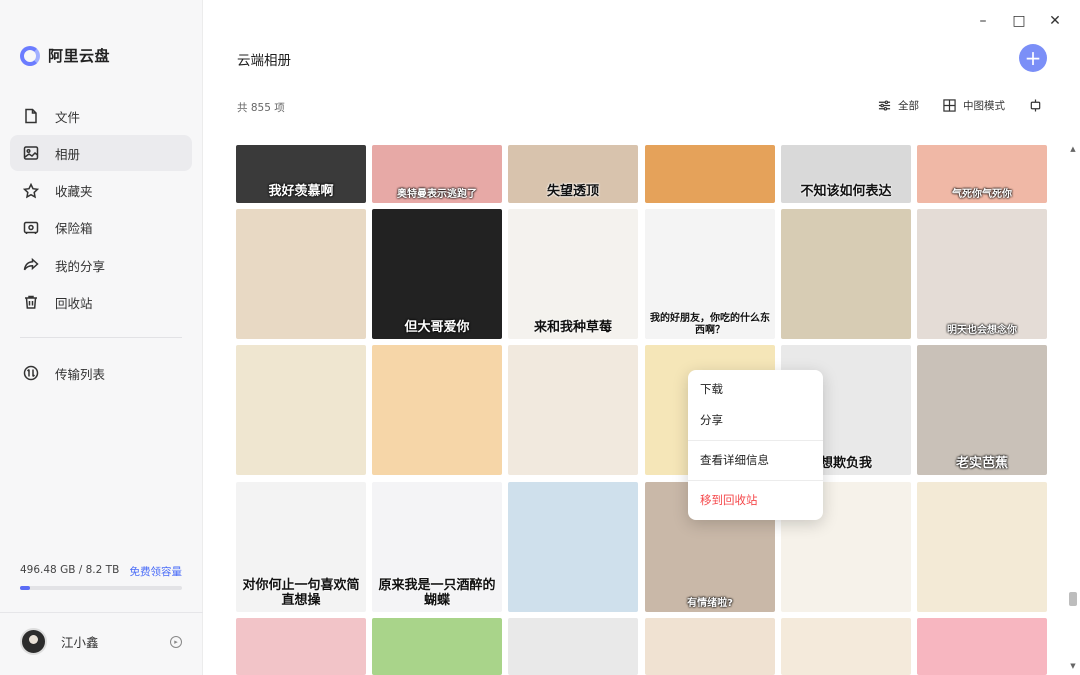 The width and height of the screenshot is (1080, 675). I want to click on menu-item-share: 分享, so click(755, 420).